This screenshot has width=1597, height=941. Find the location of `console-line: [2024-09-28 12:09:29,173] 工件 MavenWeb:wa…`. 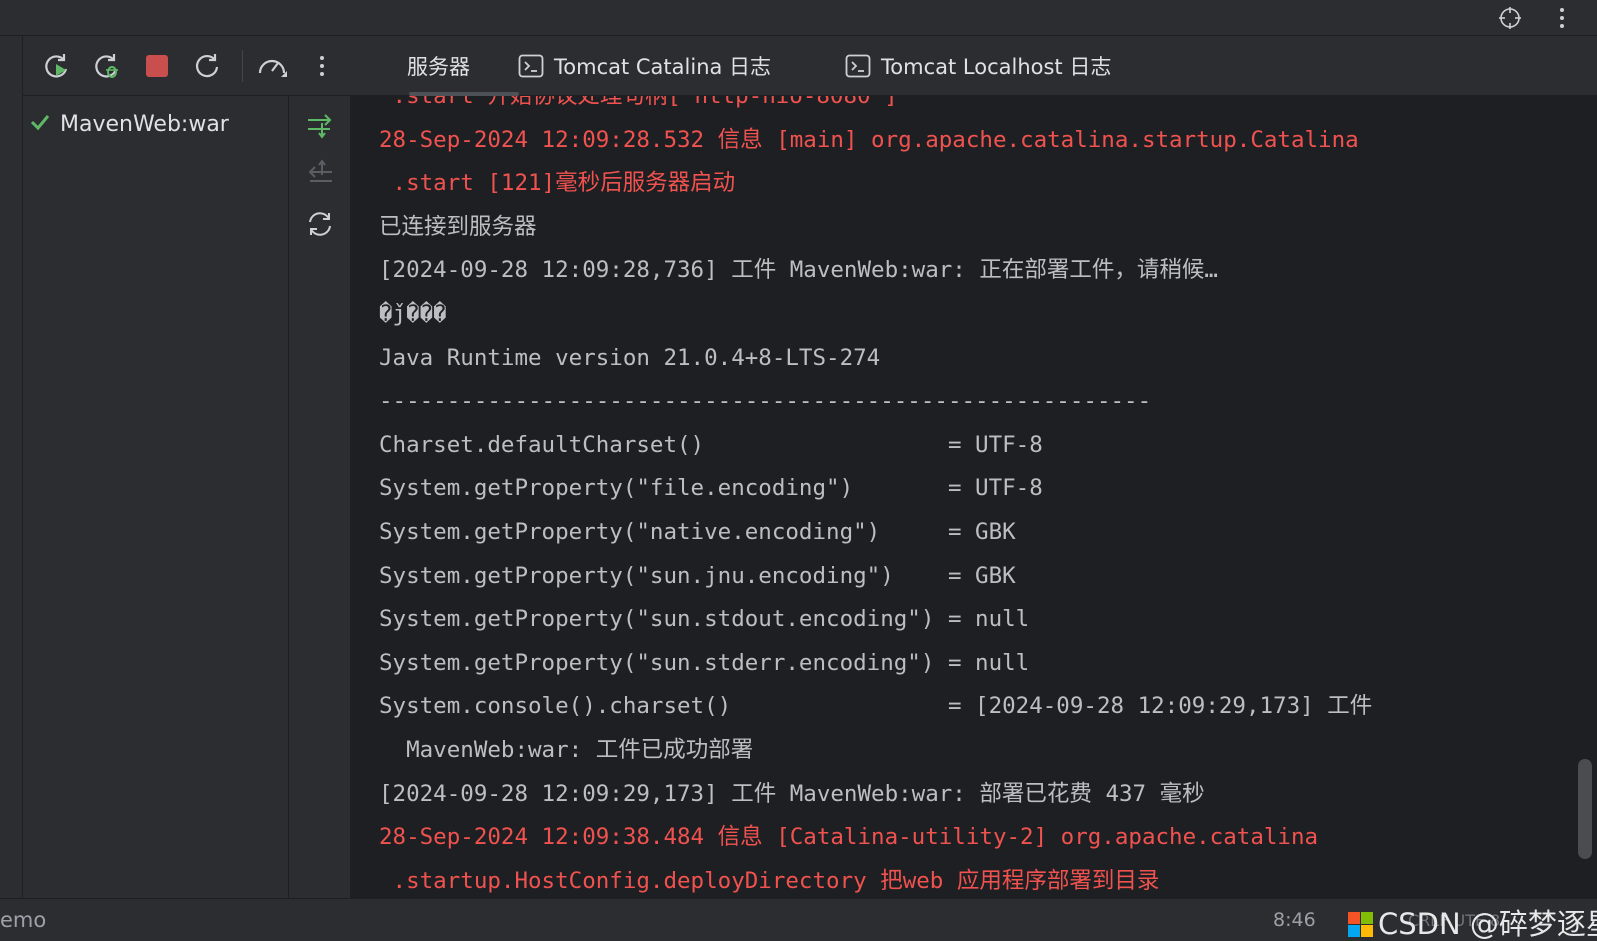

console-line: [2024-09-28 12:09:29,173] 工件 MavenWeb:wa… is located at coordinates (792, 793).